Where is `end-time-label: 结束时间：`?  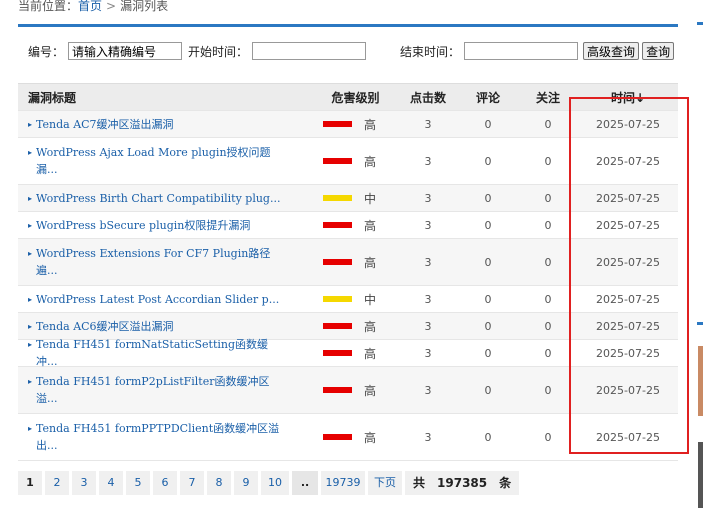 end-time-label: 结束时间： is located at coordinates (430, 51).